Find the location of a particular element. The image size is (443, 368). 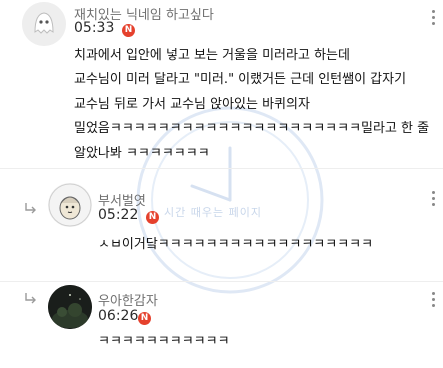

comment-line: 교수님 뒤로 가서 교수님 앉아있는 바퀴의자 is located at coordinates (192, 104).